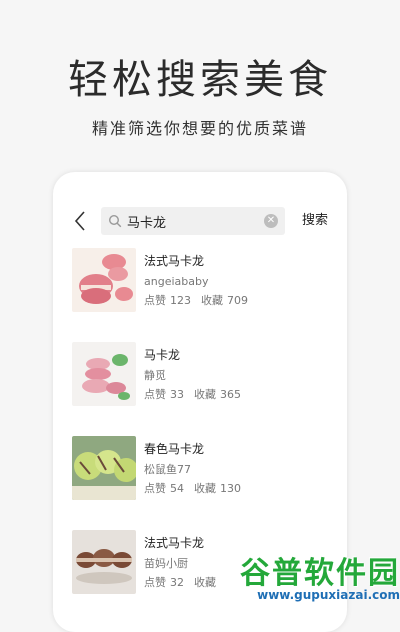  What do you see at coordinates (200, 289) in the screenshot?
I see `list-item: 法式马卡龙 angeiababy 点赞 123 收藏 709` at bounding box center [200, 289].